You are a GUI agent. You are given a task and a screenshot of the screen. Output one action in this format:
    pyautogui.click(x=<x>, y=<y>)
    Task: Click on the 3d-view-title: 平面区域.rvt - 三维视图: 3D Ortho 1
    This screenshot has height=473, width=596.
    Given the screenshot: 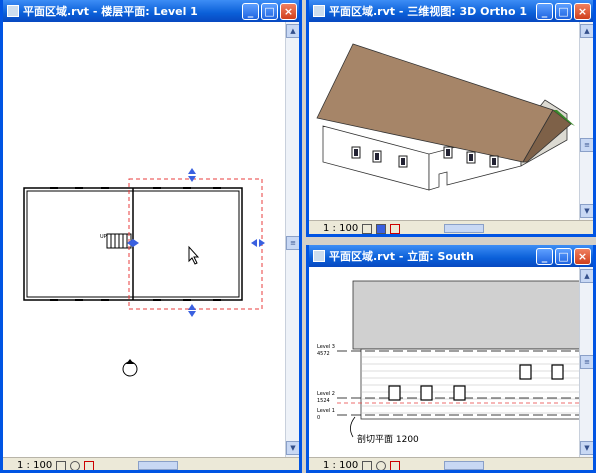 What is the action you would take?
    pyautogui.click(x=428, y=11)
    